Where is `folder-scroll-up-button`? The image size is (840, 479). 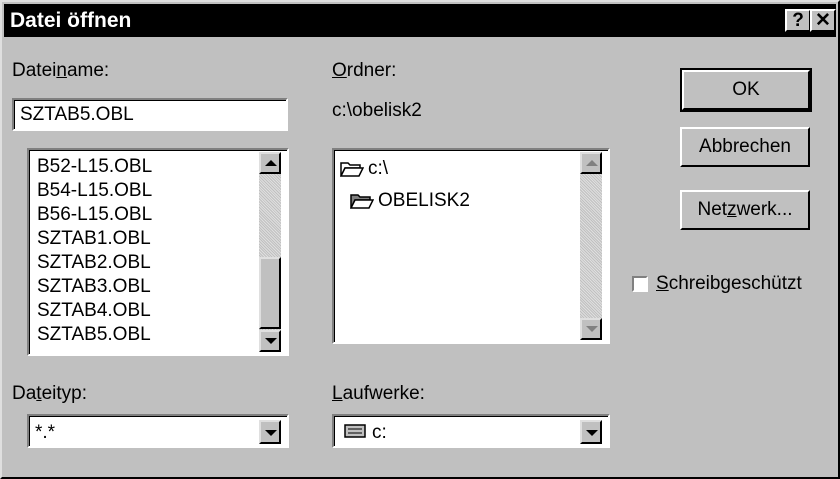 folder-scroll-up-button is located at coordinates (591, 163).